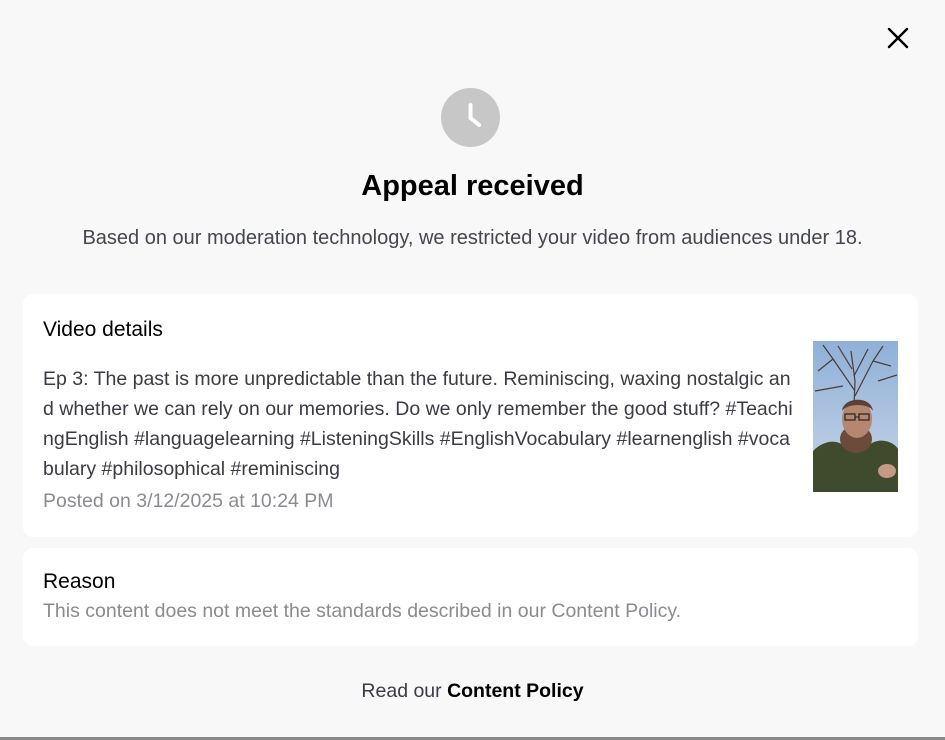 The height and width of the screenshot is (740, 945). Describe the element at coordinates (188, 501) in the screenshot. I see `posted-date: Posted on 3/12/2025 at 10:24 PM` at that location.